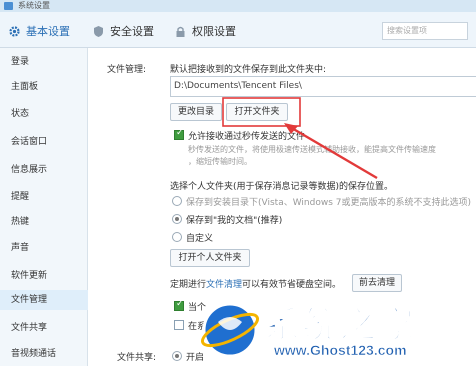 This screenshot has width=476, height=366. I want to click on watermark-title: 系统之家, so click(340, 325).